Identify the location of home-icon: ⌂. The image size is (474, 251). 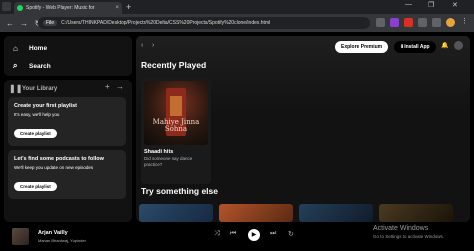
(15, 48).